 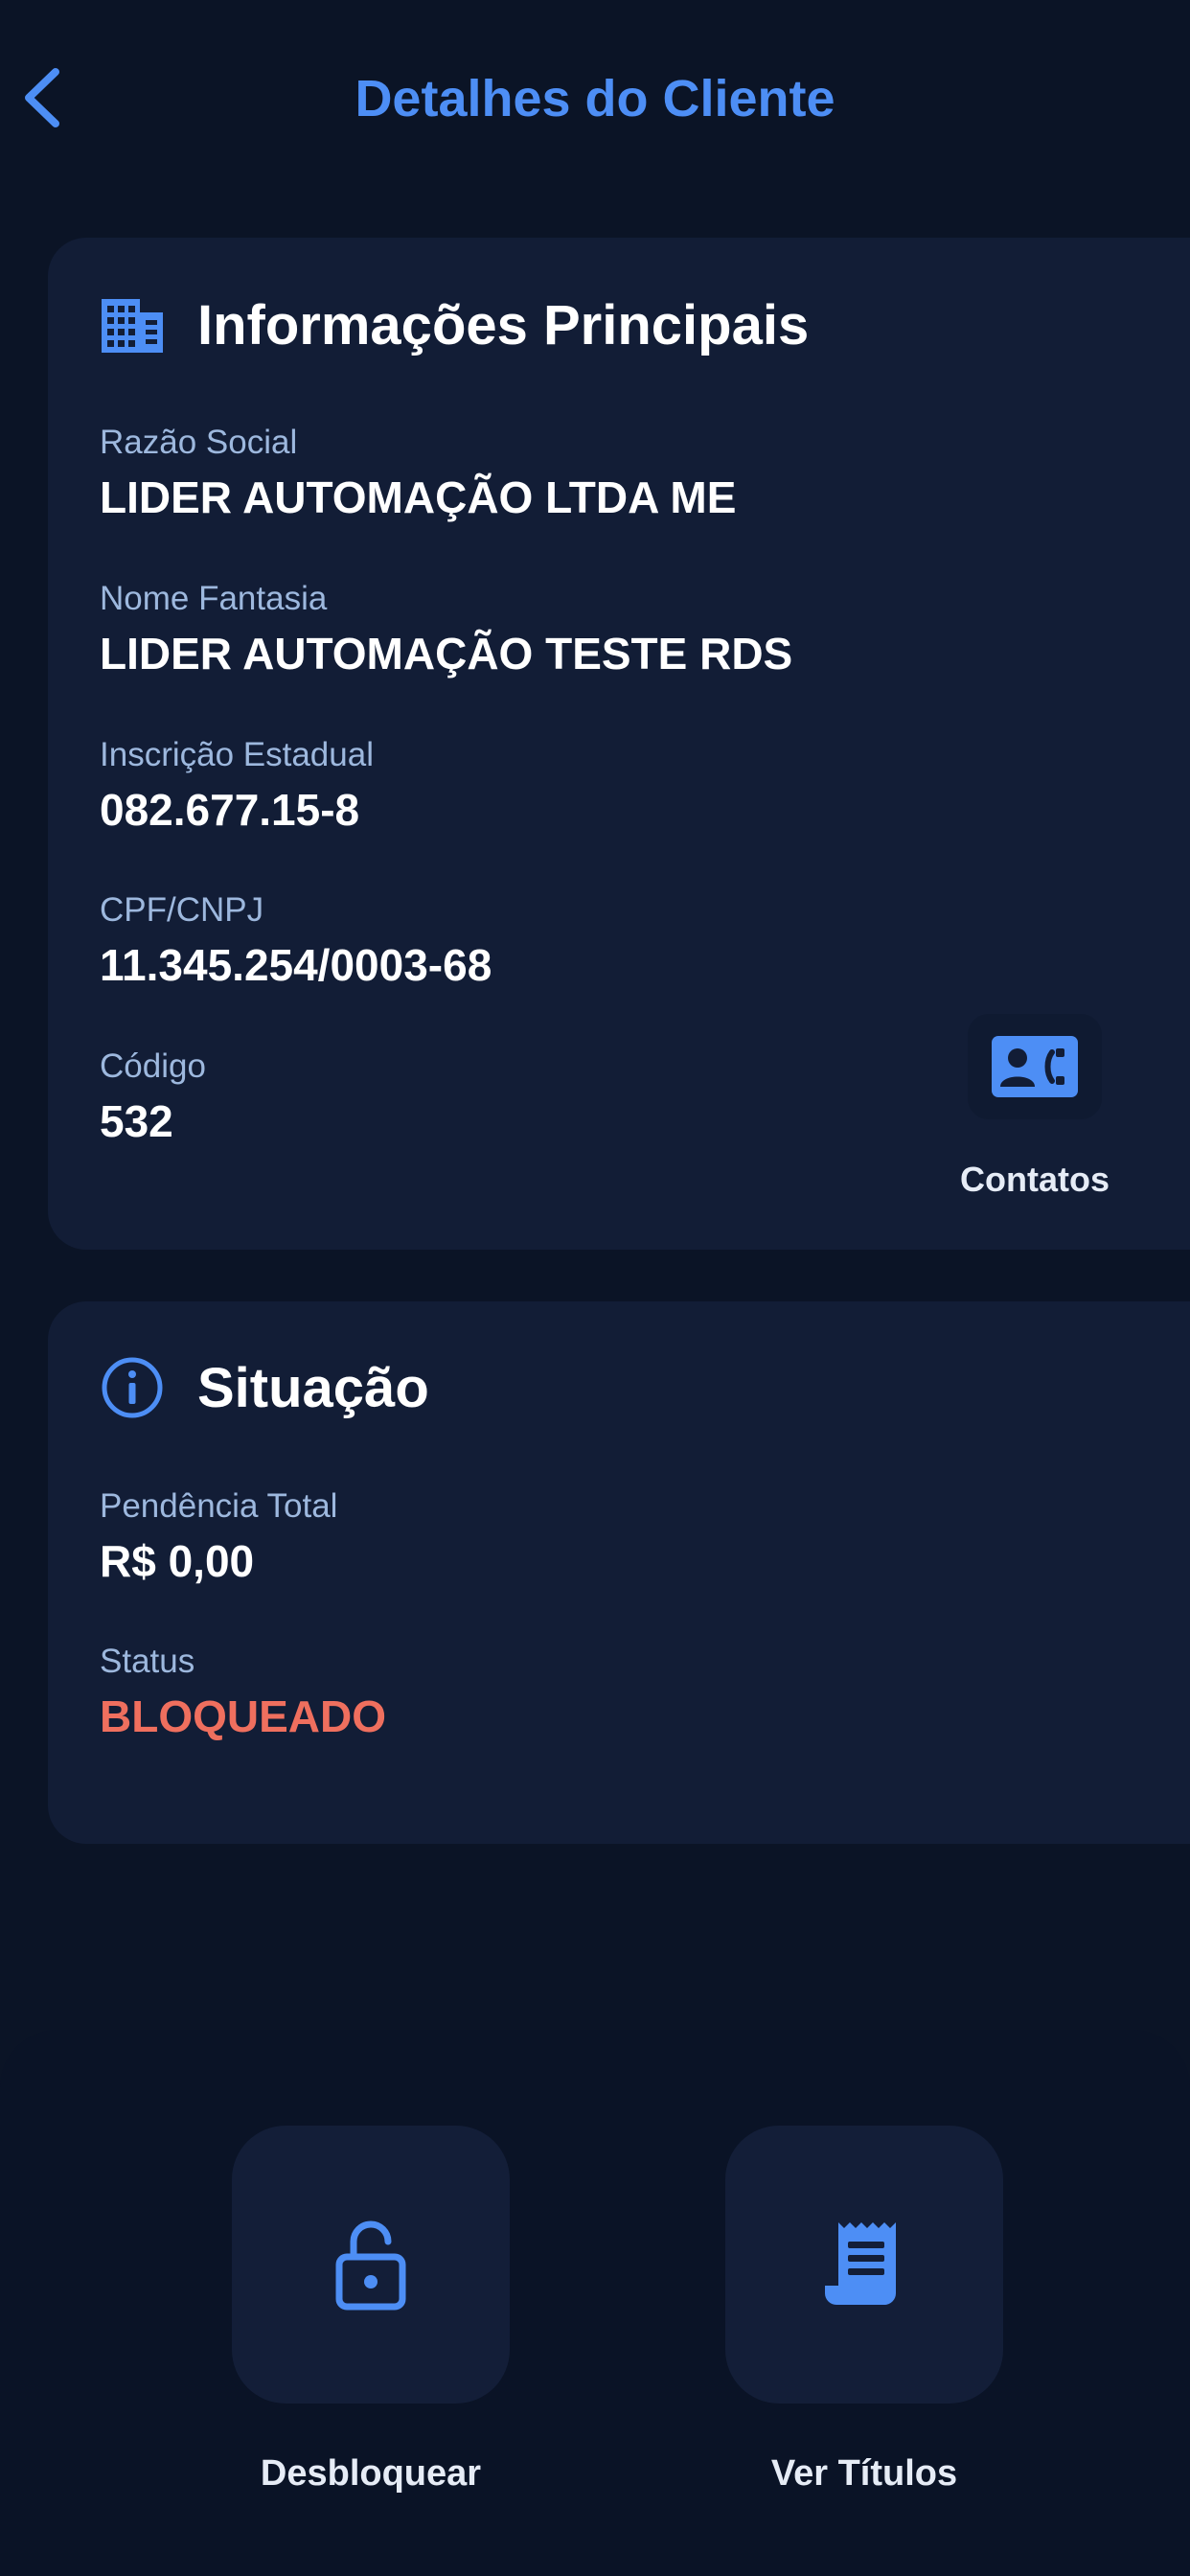 I want to click on building-icon, so click(x=132, y=325).